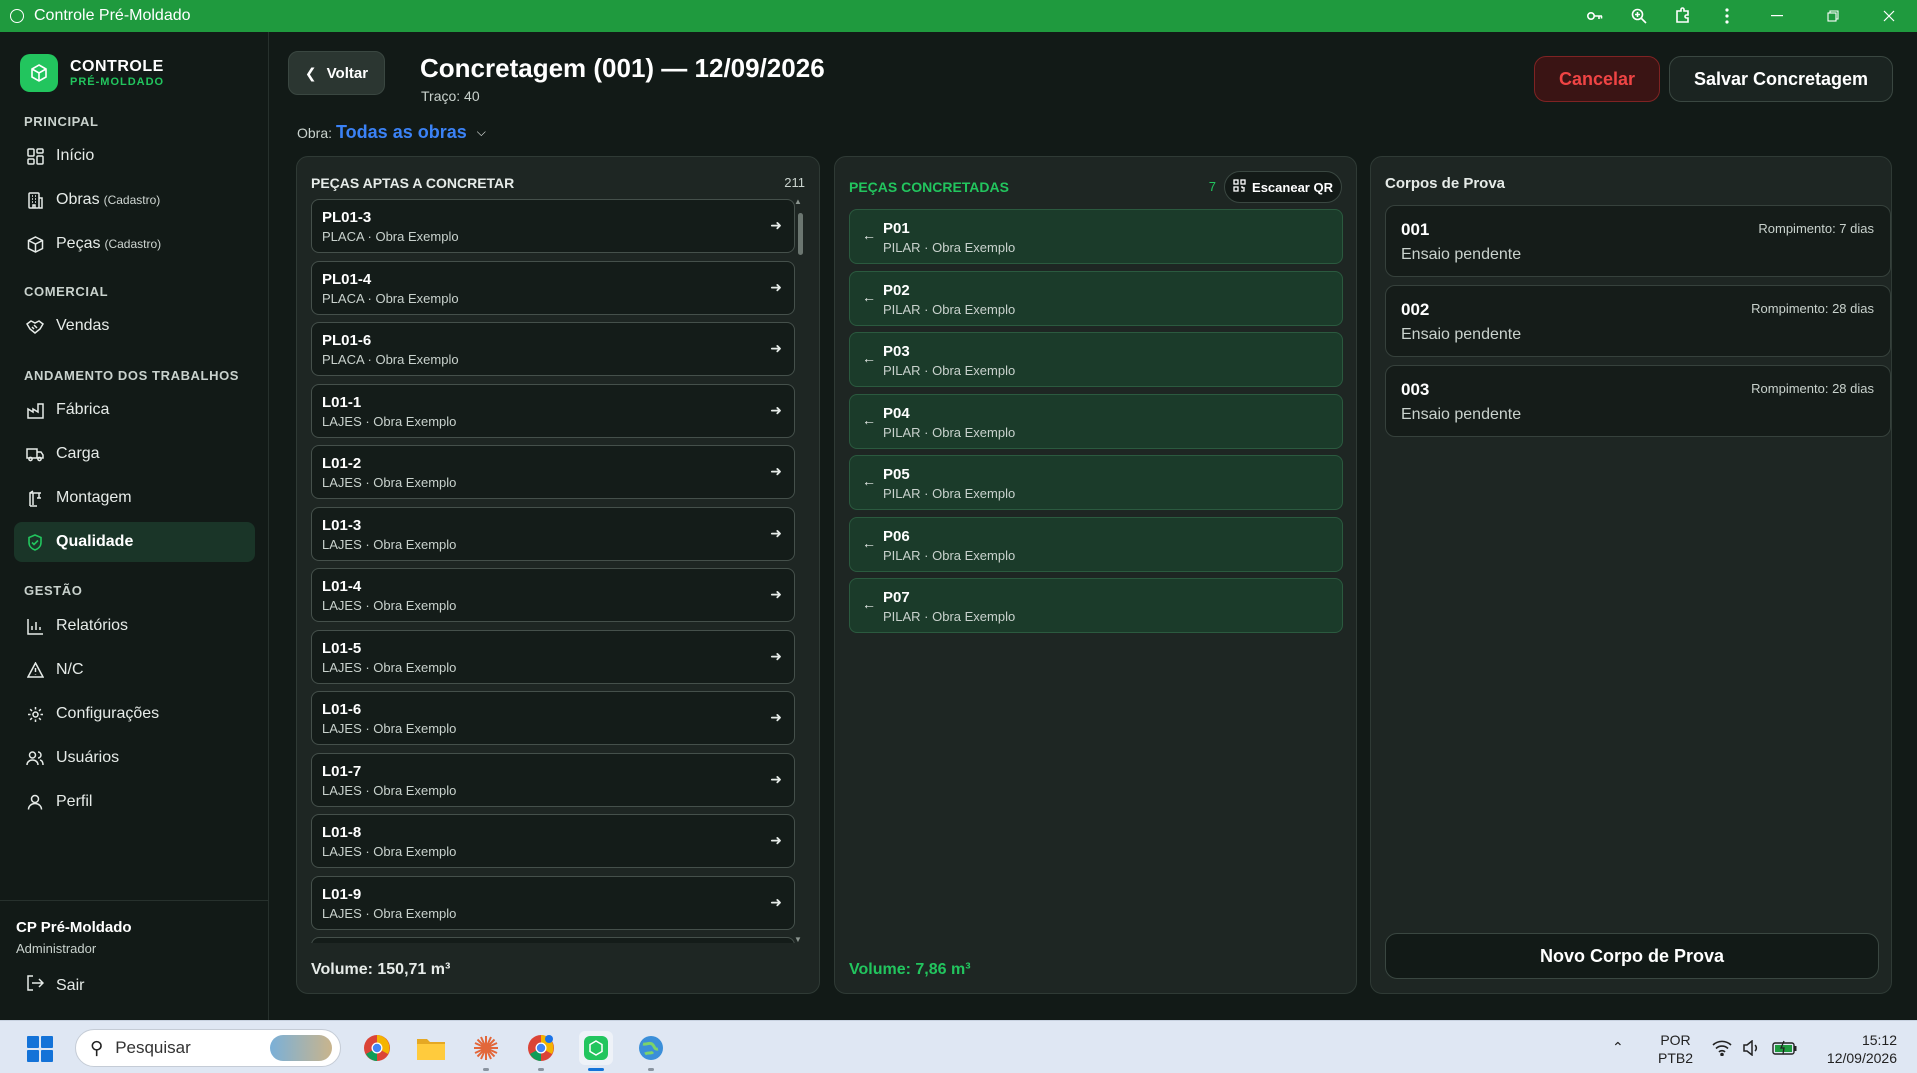 This screenshot has width=1917, height=1073. I want to click on sidebar-item-obras: Obras (Cadastro), so click(134, 200).